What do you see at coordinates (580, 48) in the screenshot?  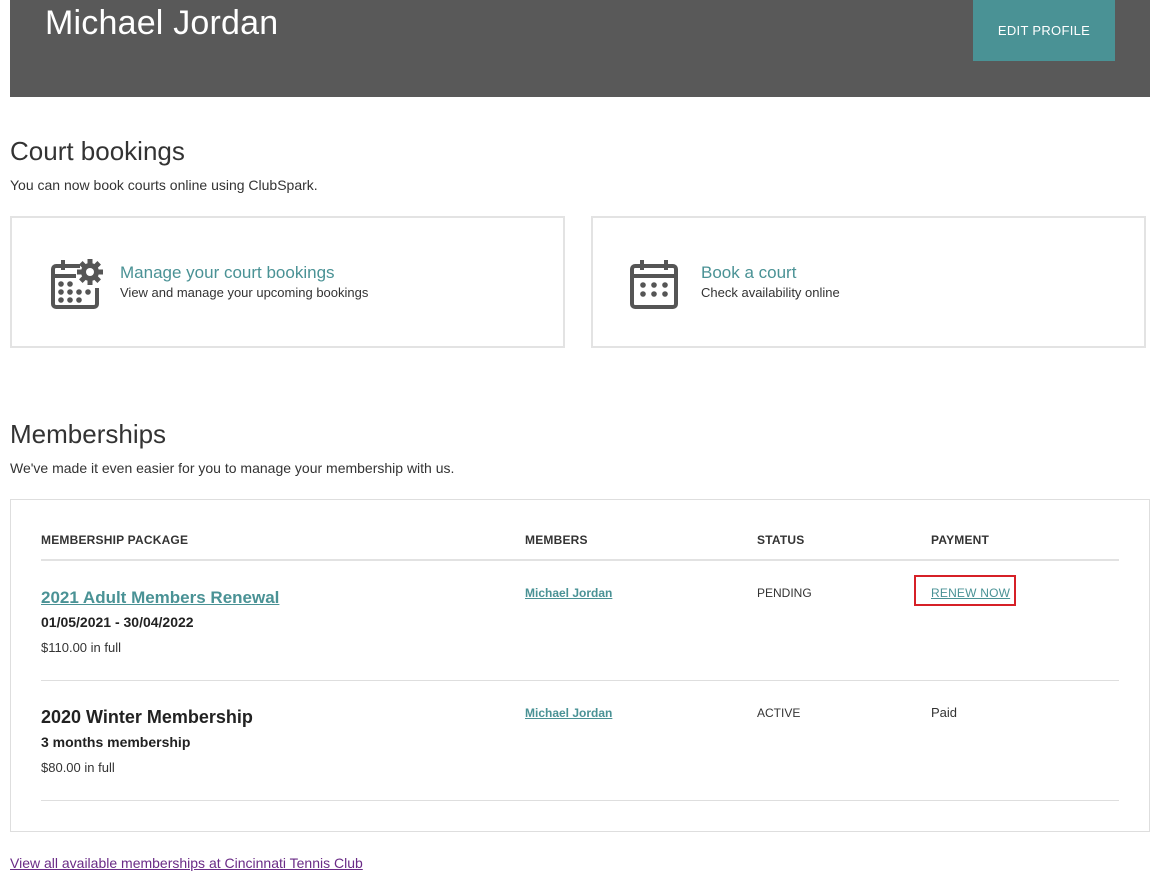 I see `profile-header: Michael Jordan EDIT PROFILE` at bounding box center [580, 48].